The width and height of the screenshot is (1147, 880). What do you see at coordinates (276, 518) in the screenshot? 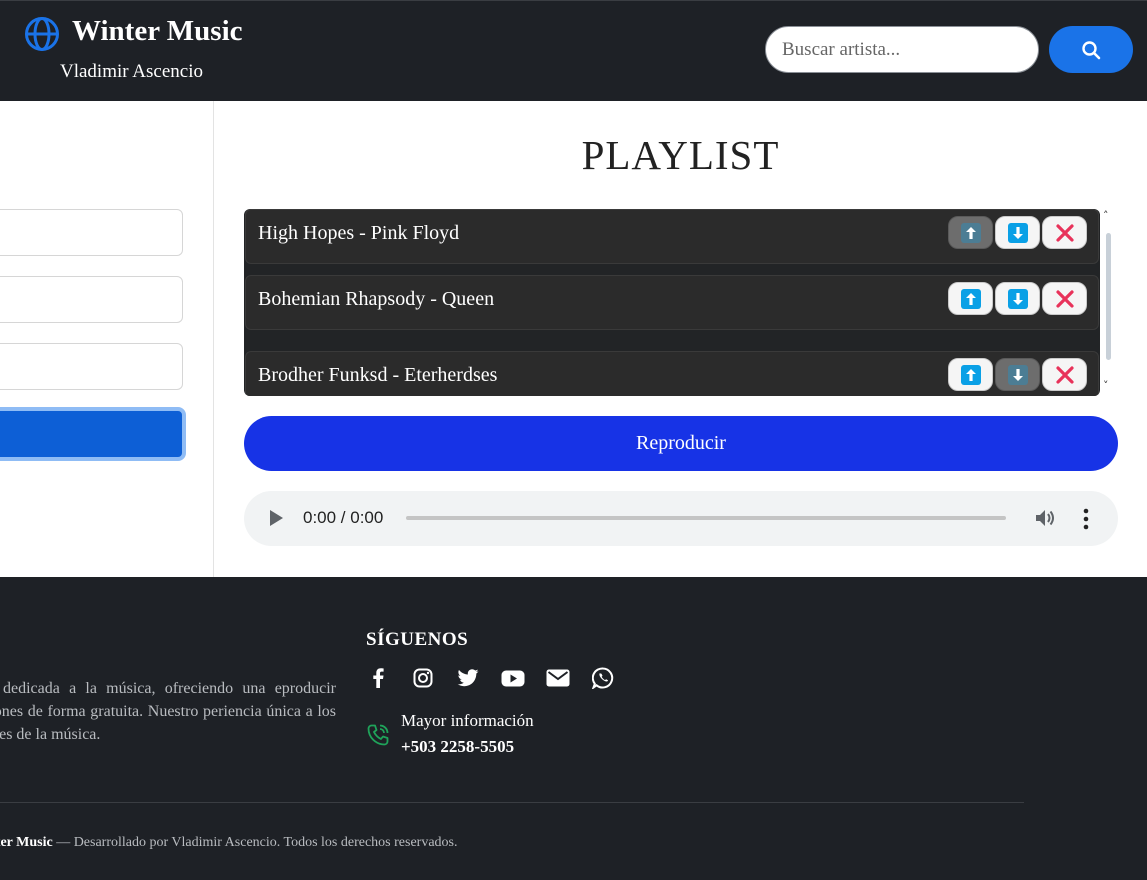
I see `play-icon` at bounding box center [276, 518].